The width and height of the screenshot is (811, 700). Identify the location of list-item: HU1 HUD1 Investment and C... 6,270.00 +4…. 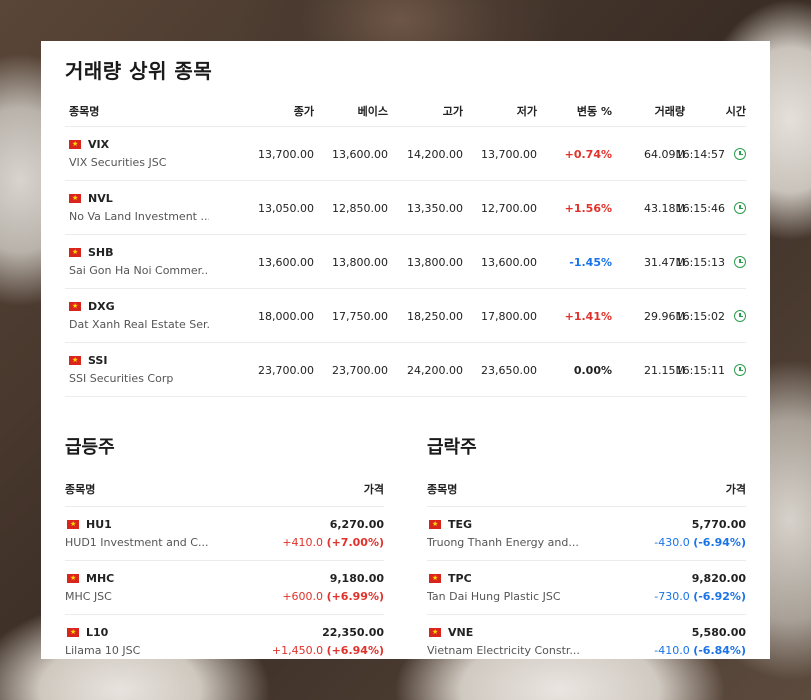
(224, 534).